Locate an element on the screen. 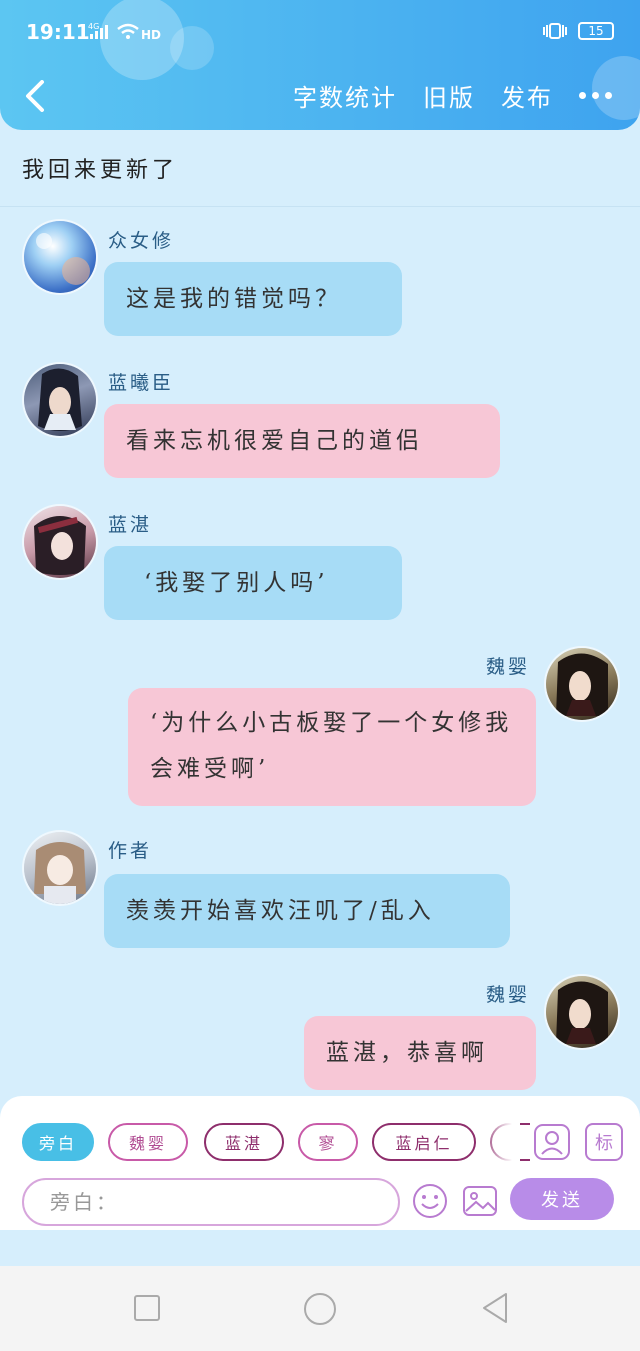  chapter-title: 我回来更新了 is located at coordinates (100, 168).